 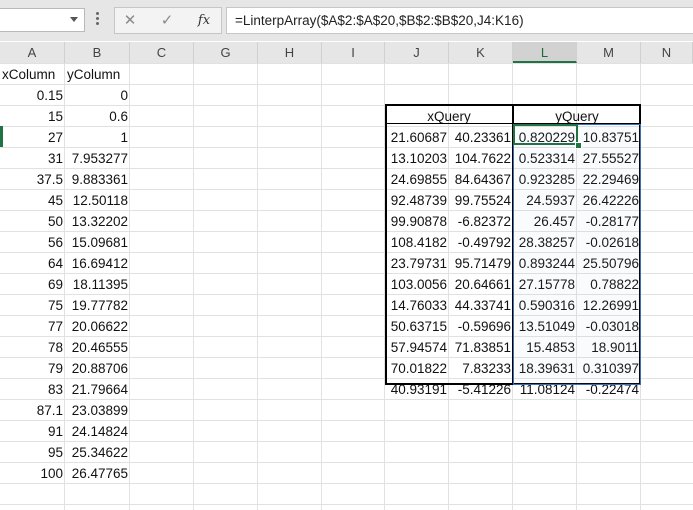 I want to click on column-header-j: J, so click(x=417, y=52).